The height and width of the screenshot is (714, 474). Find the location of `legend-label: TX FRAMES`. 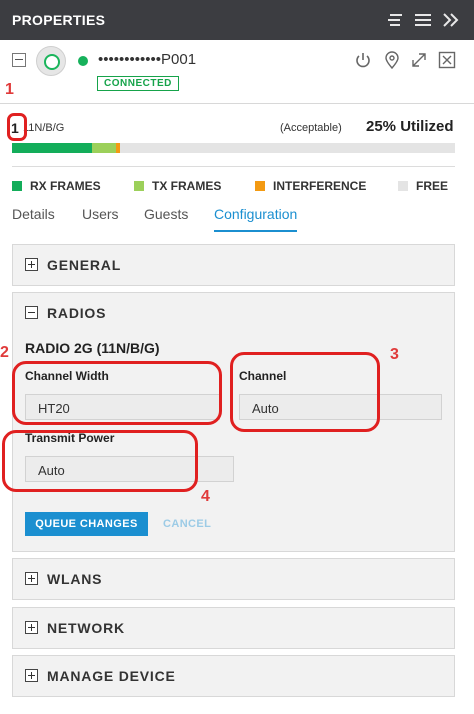

legend-label: TX FRAMES is located at coordinates (187, 186).